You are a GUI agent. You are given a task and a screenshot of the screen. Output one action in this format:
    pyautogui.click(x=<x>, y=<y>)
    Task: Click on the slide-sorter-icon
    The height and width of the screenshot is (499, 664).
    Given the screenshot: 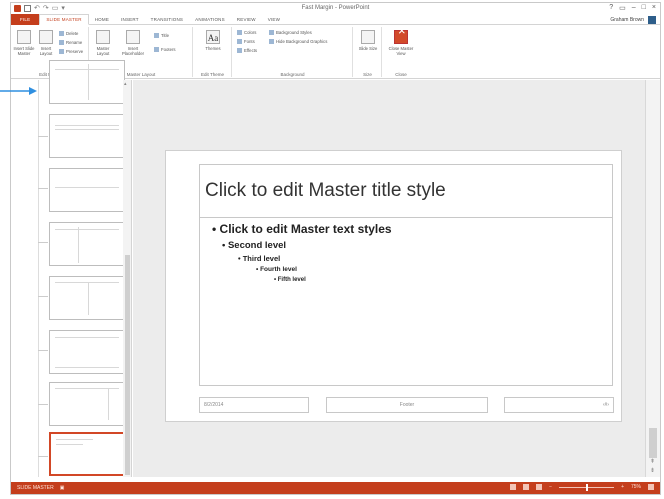 What is the action you would take?
    pyautogui.click(x=526, y=487)
    